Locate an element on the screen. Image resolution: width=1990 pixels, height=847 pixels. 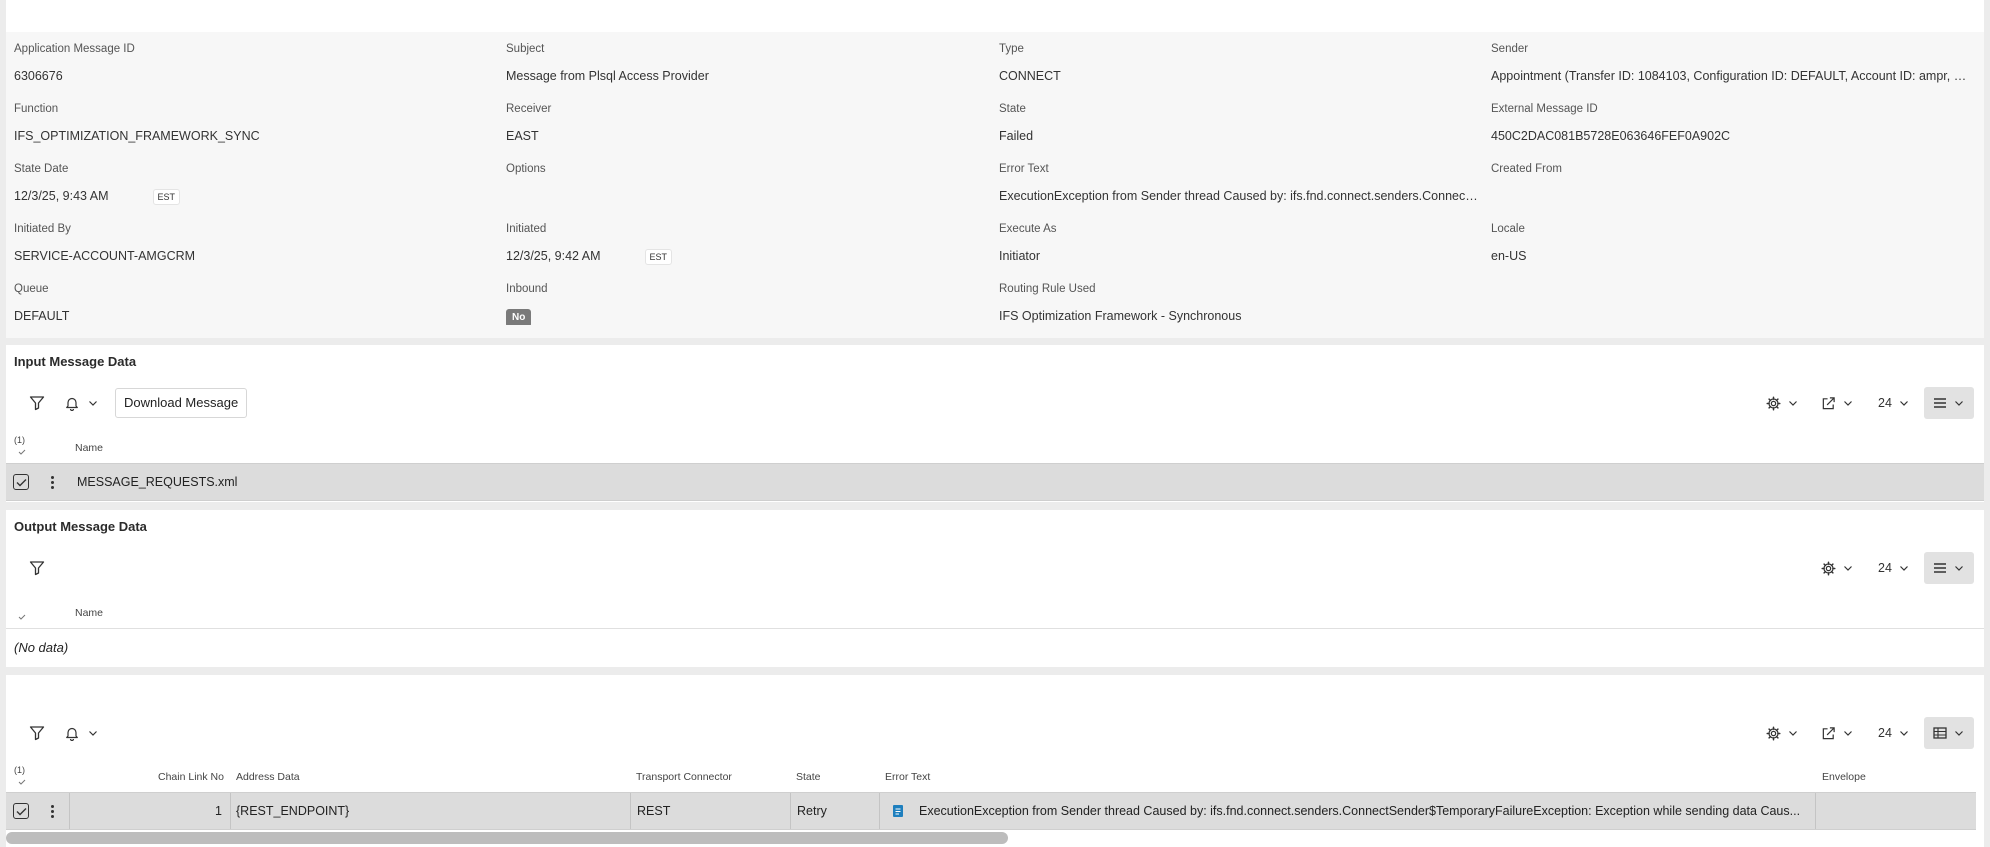
timezone-badge: EST is located at coordinates (166, 196).